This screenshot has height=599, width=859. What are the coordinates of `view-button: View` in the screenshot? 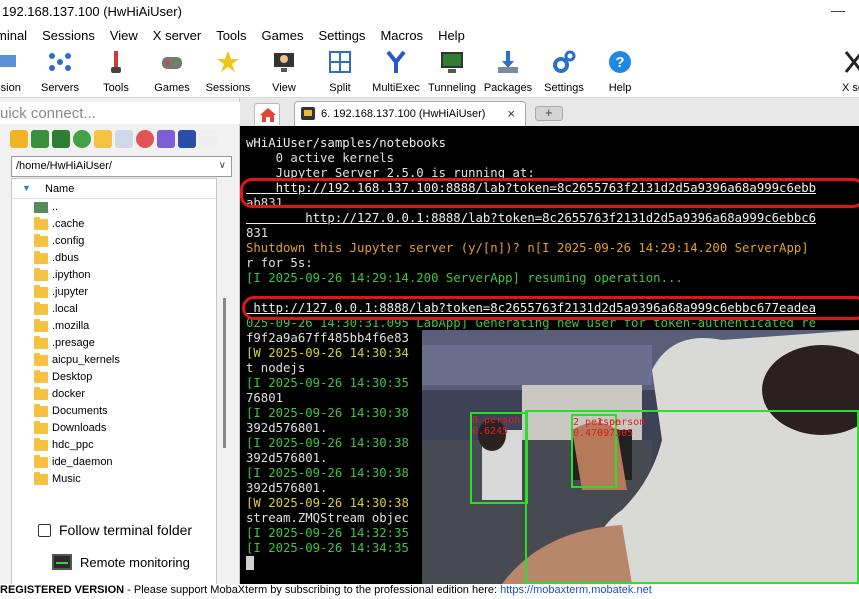 It's located at (284, 71).